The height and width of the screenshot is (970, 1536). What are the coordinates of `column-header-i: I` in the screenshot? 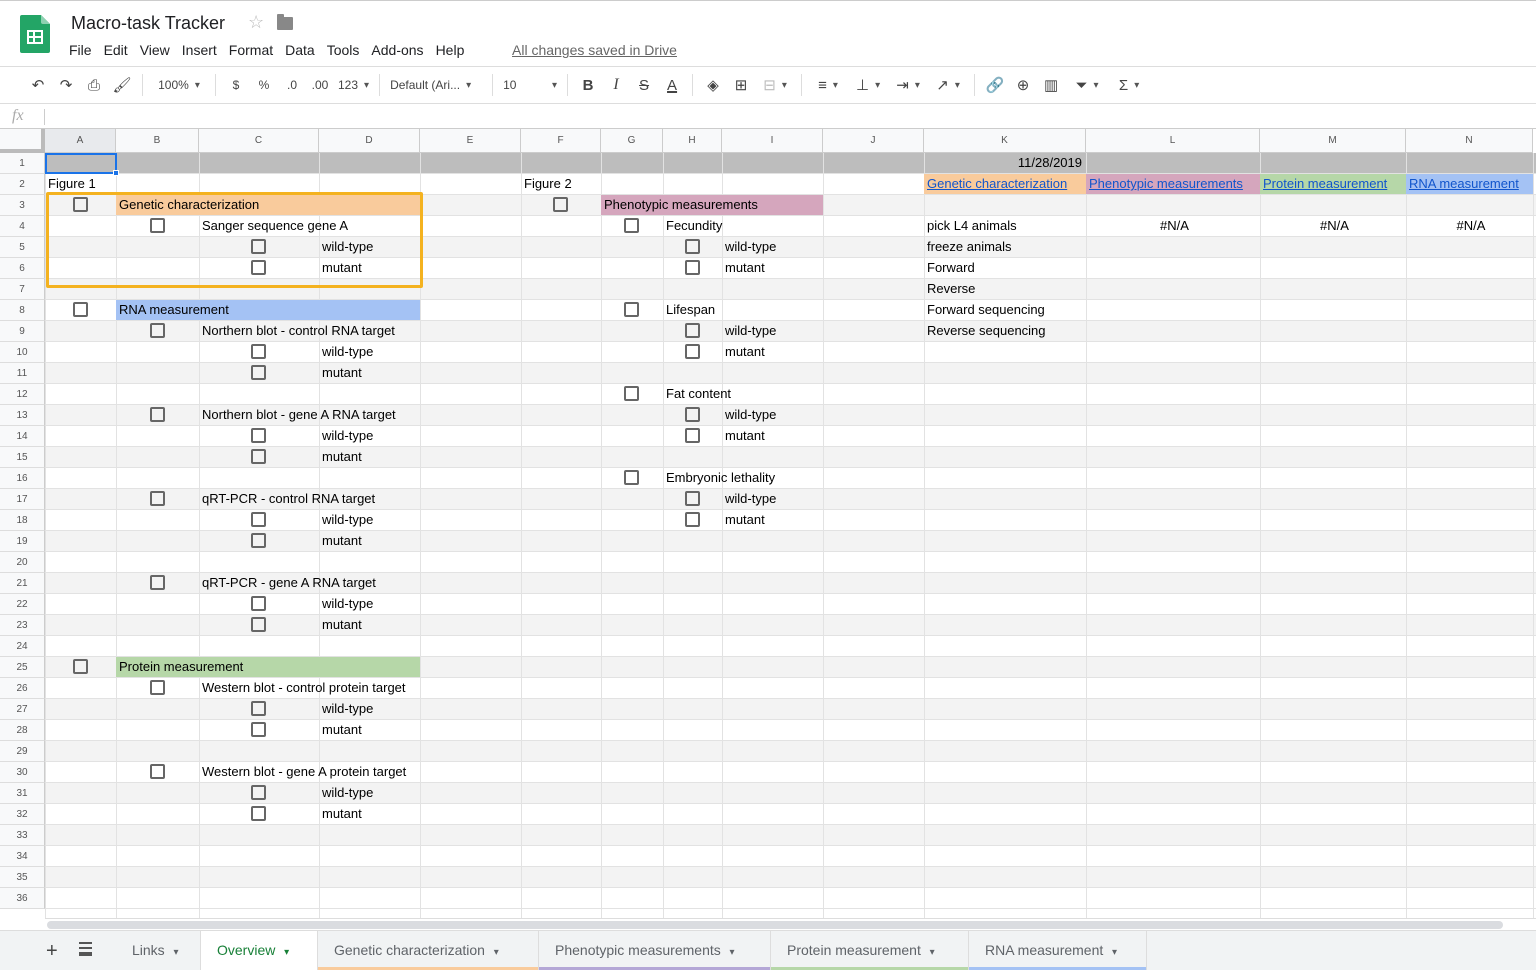 It's located at (772, 141).